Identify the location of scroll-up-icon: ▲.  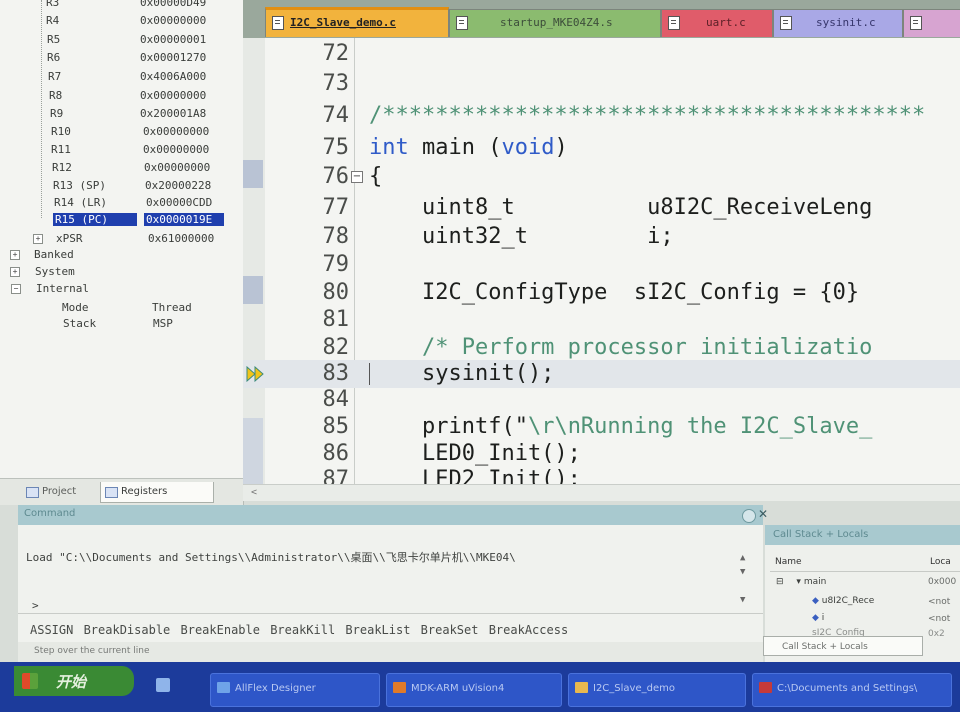
(742, 558).